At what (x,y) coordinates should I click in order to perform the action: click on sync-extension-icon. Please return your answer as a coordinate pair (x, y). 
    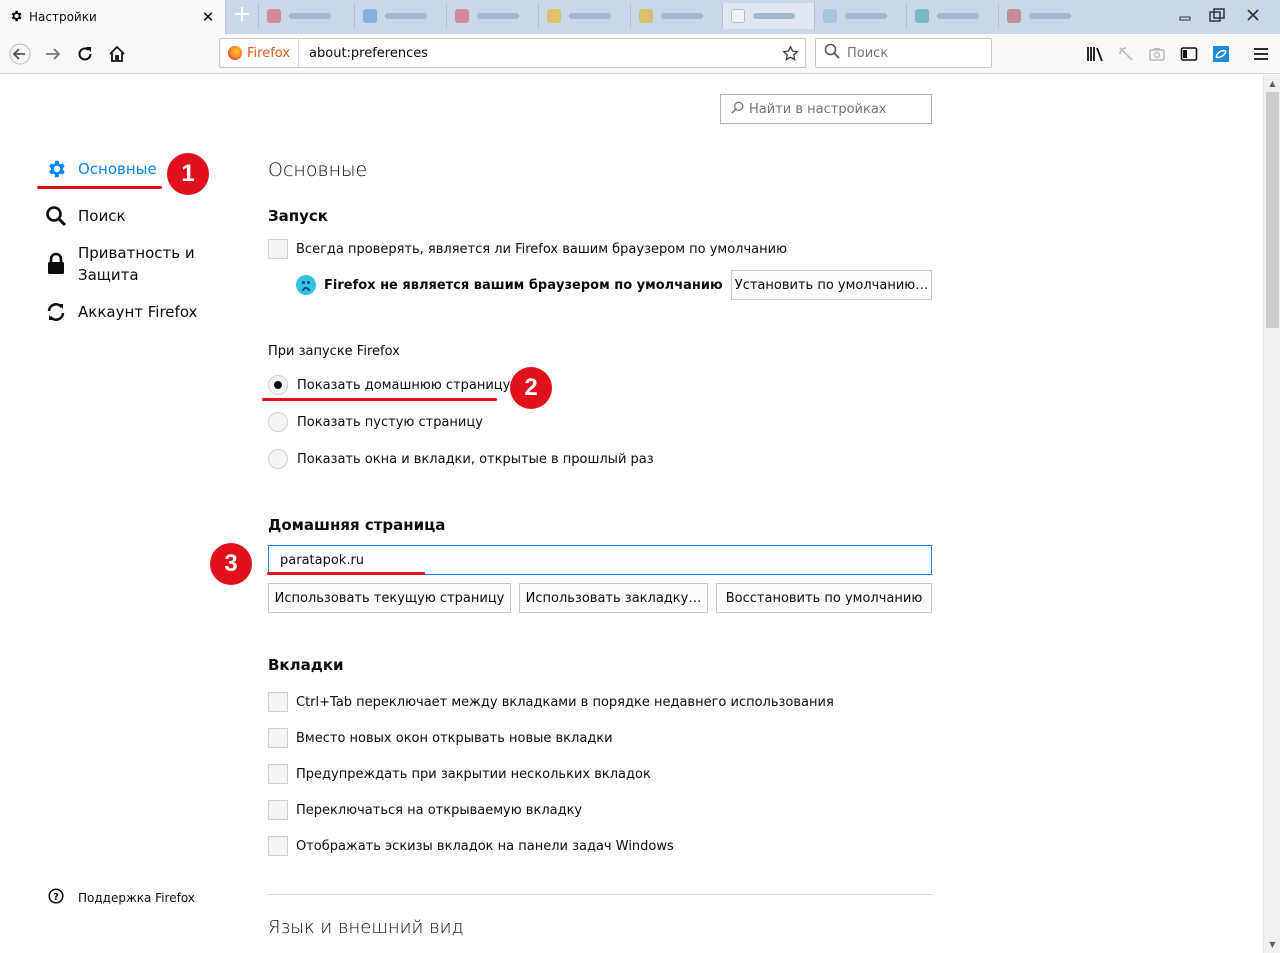
    Looking at the image, I should click on (1221, 54).